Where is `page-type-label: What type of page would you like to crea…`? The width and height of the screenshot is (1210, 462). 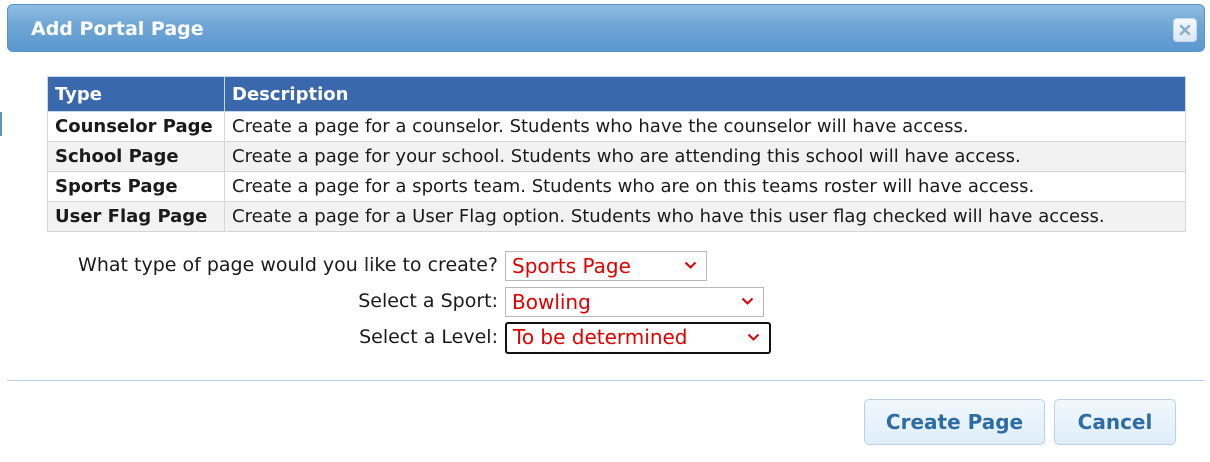
page-type-label: What type of page would you like to crea… is located at coordinates (288, 265).